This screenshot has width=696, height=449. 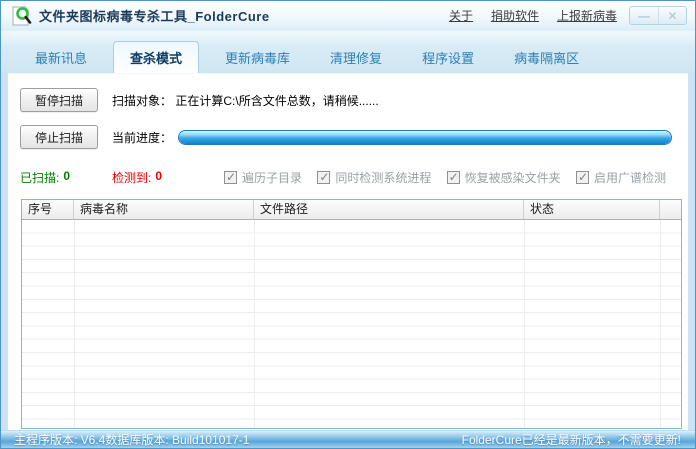 What do you see at coordinates (348, 16) in the screenshot?
I see `title-bar: 文件夹图标病毒专杀工具_FolderCure 关于 捐助软件 上报新病毒 — ✕` at bounding box center [348, 16].